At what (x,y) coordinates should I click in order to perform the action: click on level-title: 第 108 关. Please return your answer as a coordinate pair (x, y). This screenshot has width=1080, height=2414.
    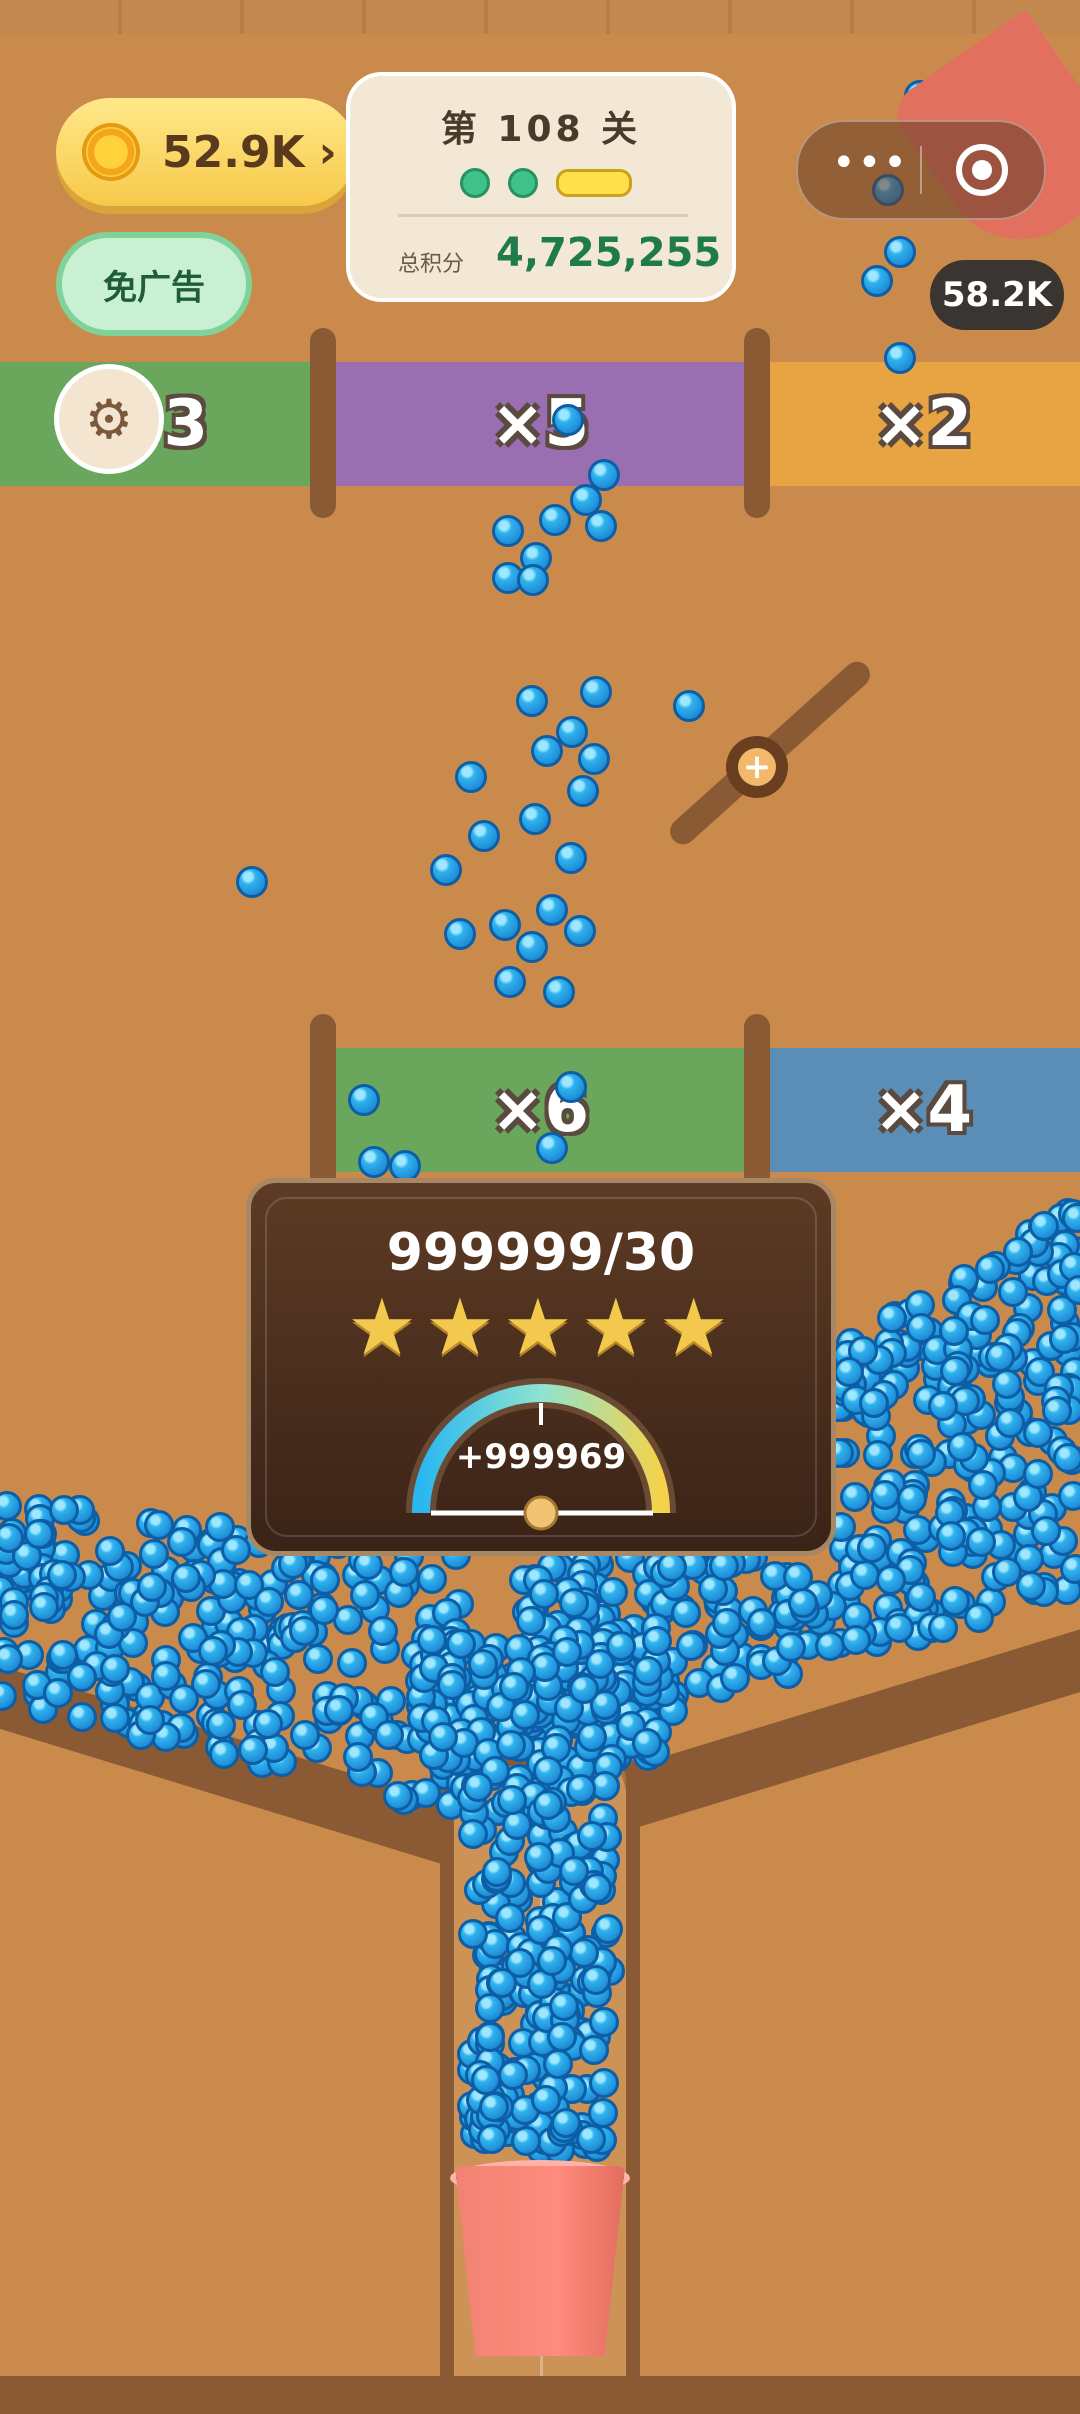
    Looking at the image, I should click on (541, 129).